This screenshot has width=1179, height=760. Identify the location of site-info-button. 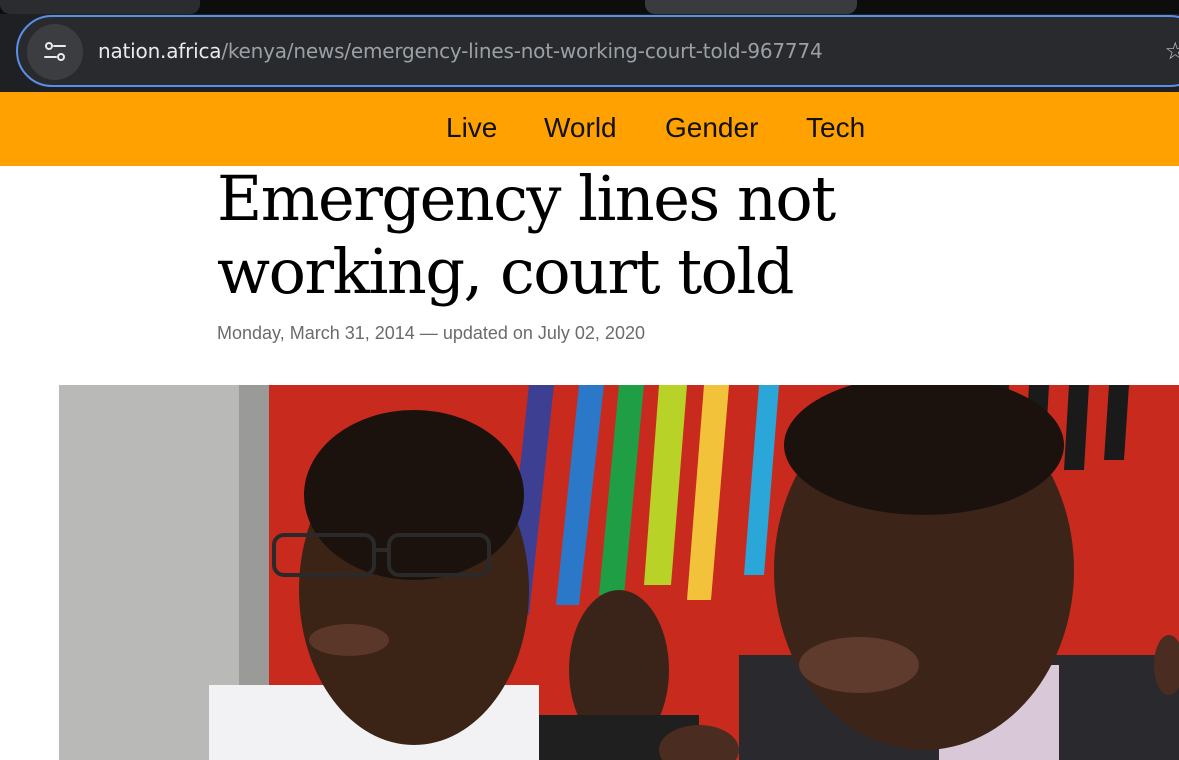
(55, 52).